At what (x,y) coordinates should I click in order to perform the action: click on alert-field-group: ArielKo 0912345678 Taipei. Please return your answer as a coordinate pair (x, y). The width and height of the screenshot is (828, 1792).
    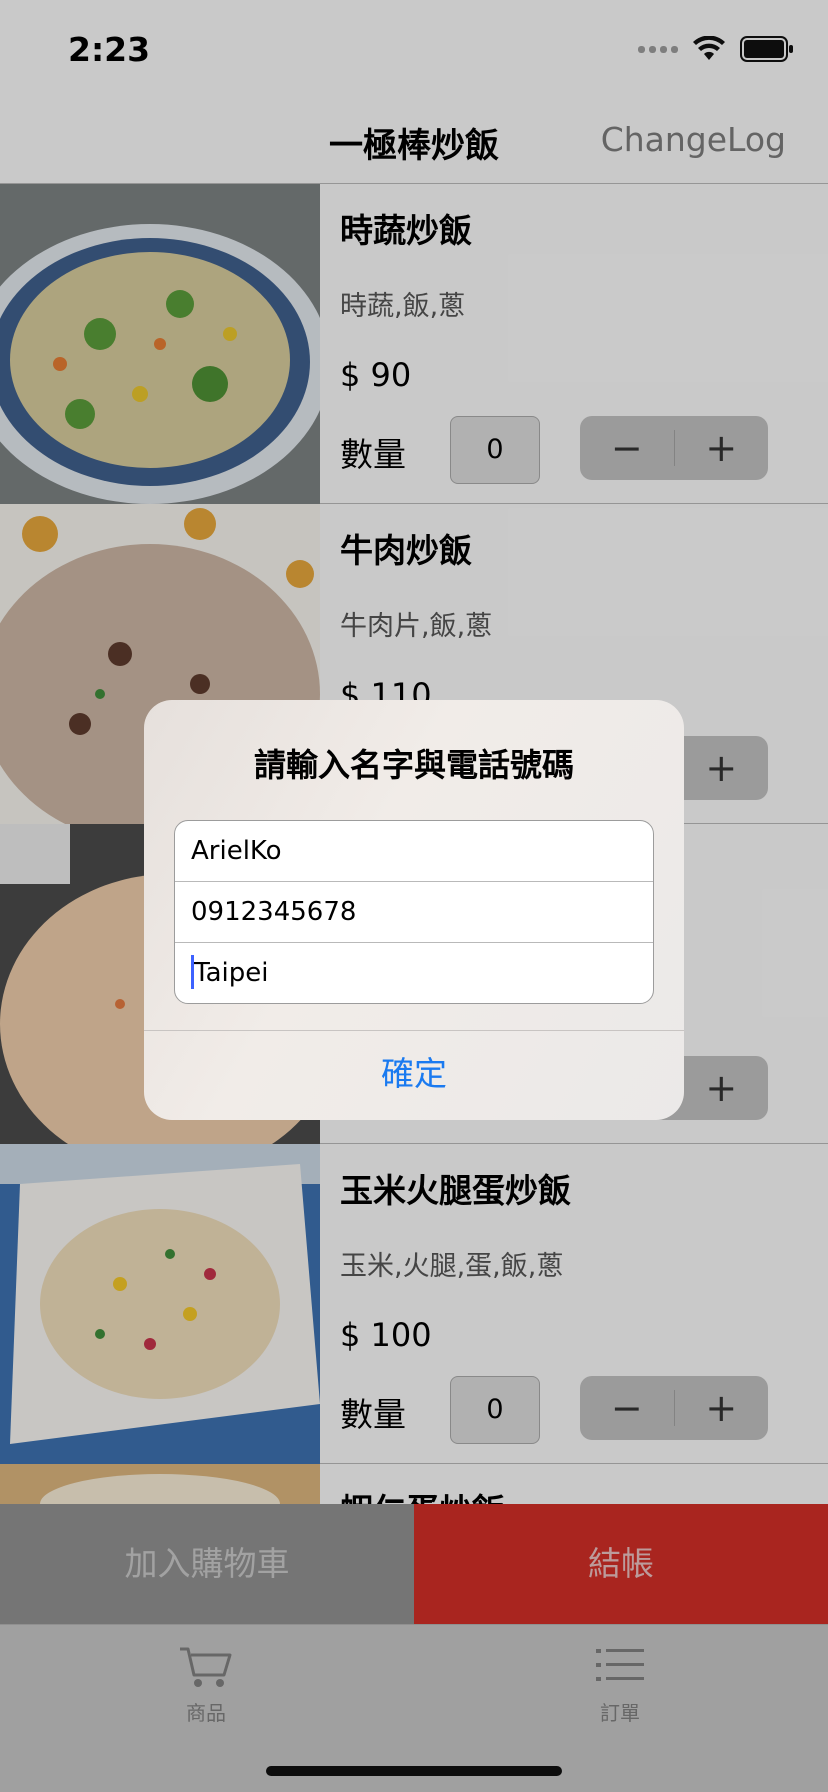
    Looking at the image, I should click on (414, 912).